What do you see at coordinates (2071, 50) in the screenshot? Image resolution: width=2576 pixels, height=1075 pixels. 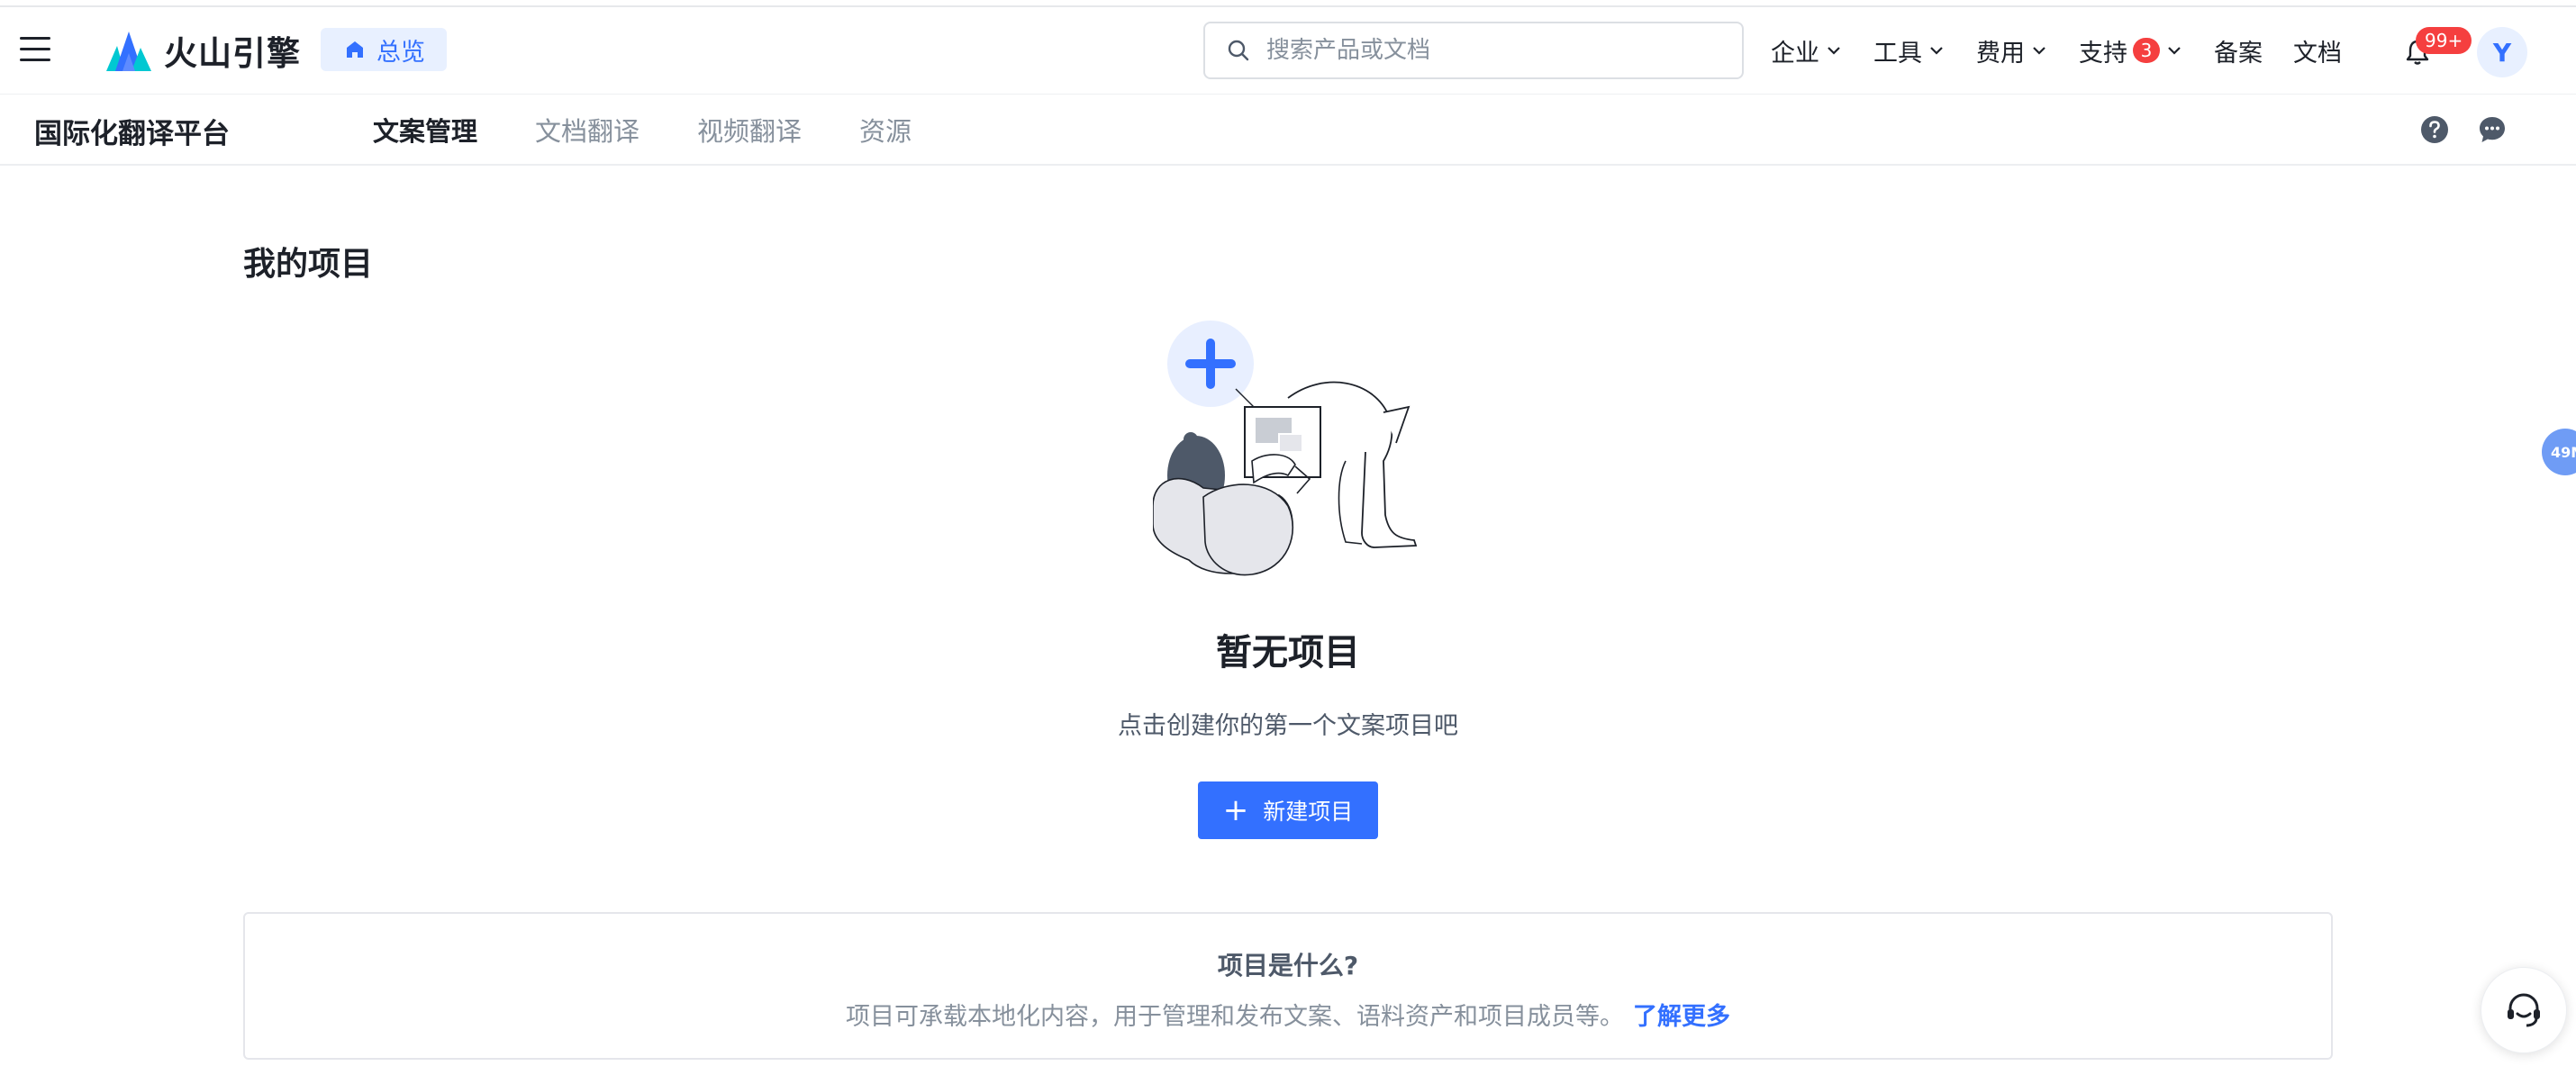 I see `top-nav: 企业 工具 费用 支持 3 备案 文档` at bounding box center [2071, 50].